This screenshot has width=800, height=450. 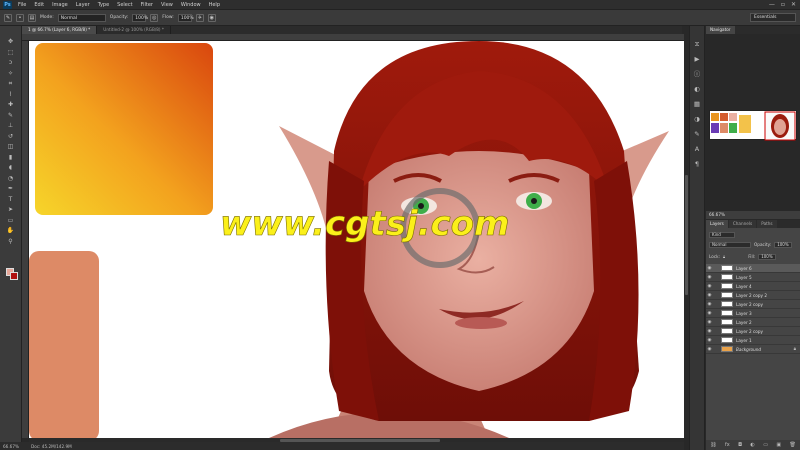 What do you see at coordinates (772, 4) in the screenshot?
I see `minimize-button: —` at bounding box center [772, 4].